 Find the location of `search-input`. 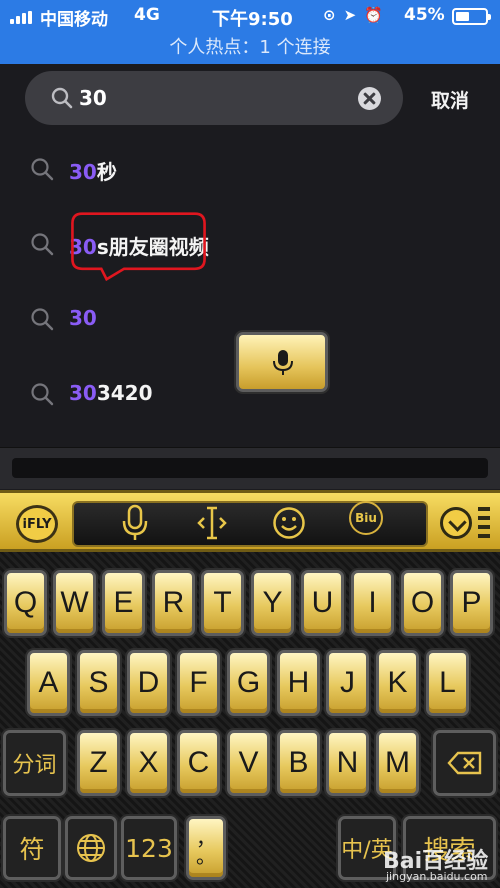

search-input is located at coordinates (214, 98).